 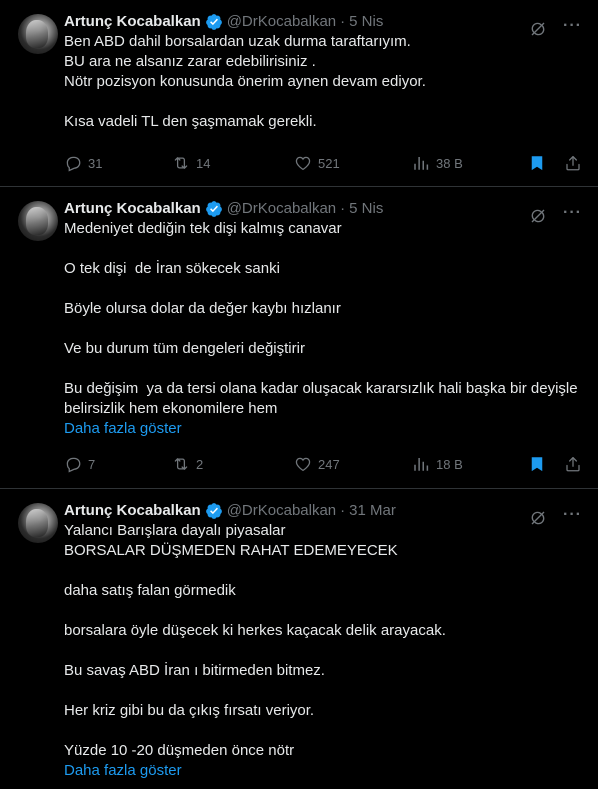 I want to click on tweet-date: 31 Mar, so click(x=372, y=511).